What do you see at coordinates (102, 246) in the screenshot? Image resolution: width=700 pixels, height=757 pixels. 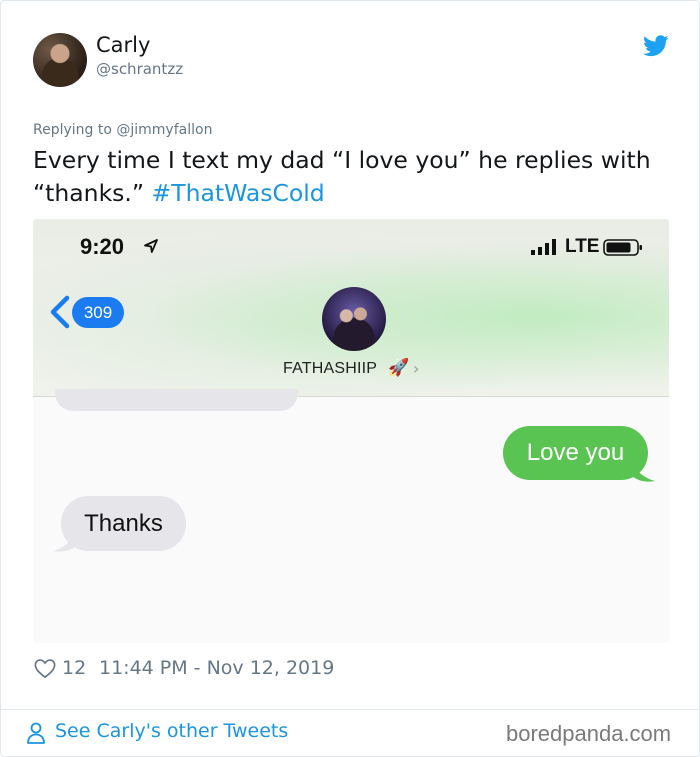 I see `status-time: 9:20` at bounding box center [102, 246].